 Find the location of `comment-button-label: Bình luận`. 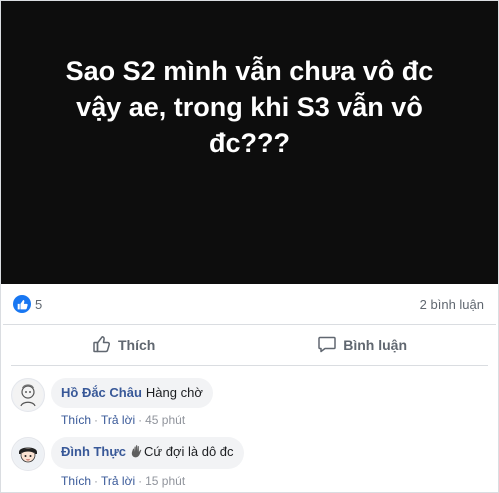

comment-button-label: Bình luận is located at coordinates (375, 345).